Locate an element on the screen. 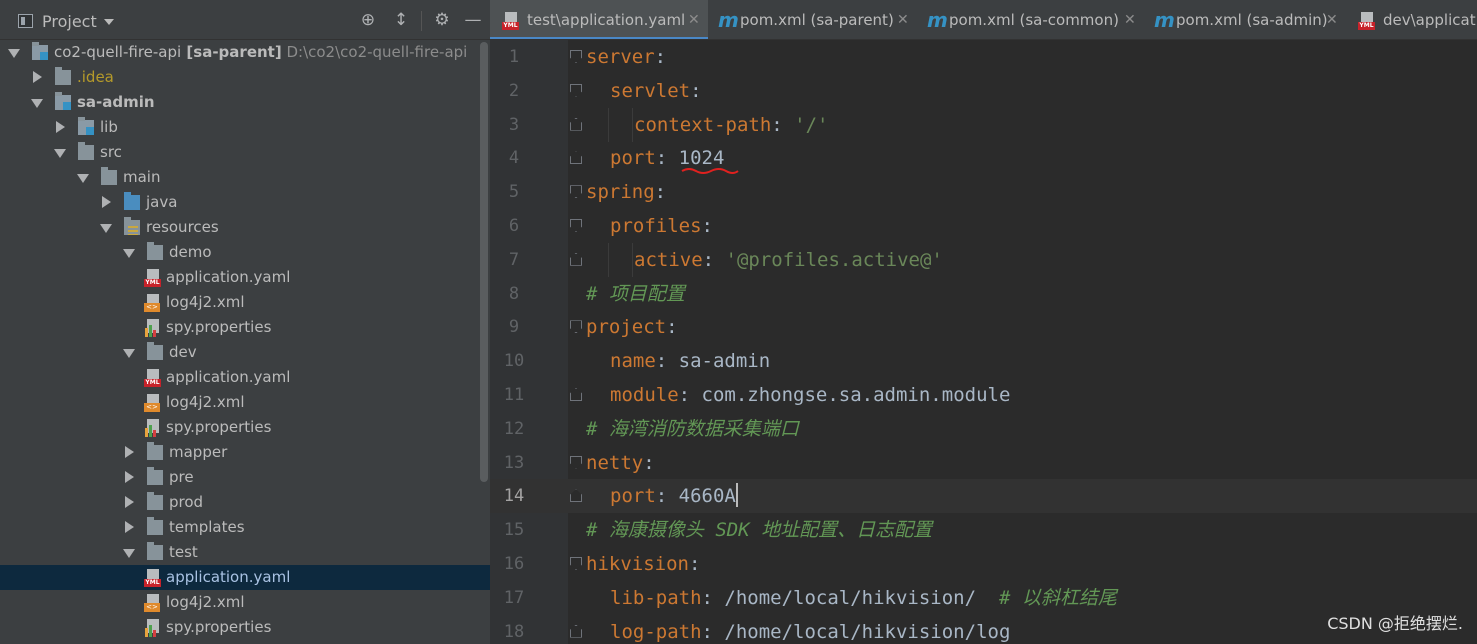 Image resolution: width=1477 pixels, height=644 pixels. code-line: 7 active: '@profiles.active@' is located at coordinates (983, 259).